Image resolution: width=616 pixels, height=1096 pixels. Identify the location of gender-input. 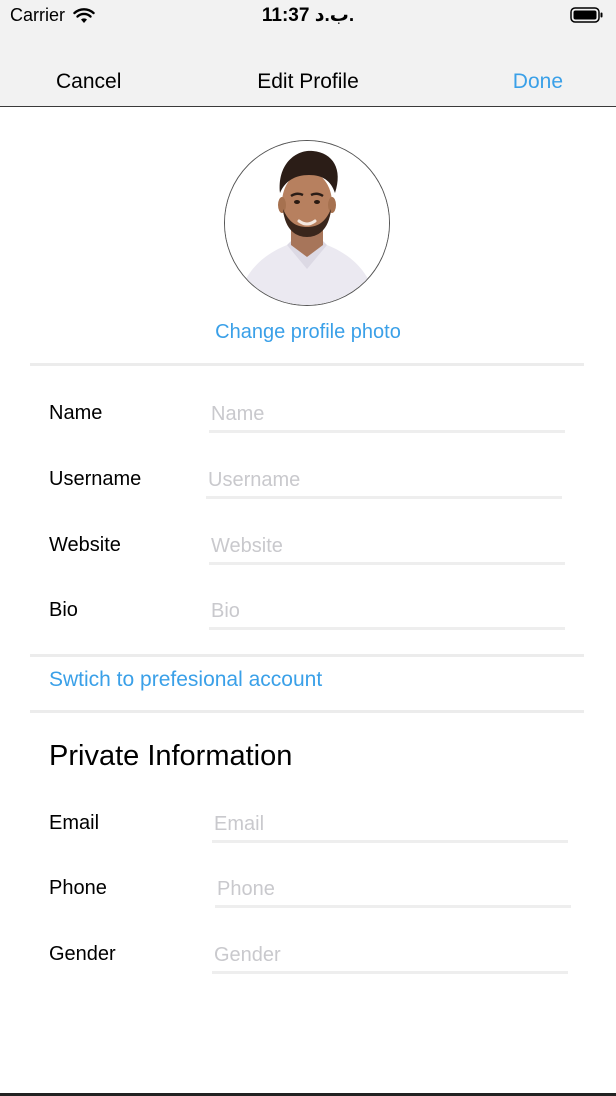
(390, 956).